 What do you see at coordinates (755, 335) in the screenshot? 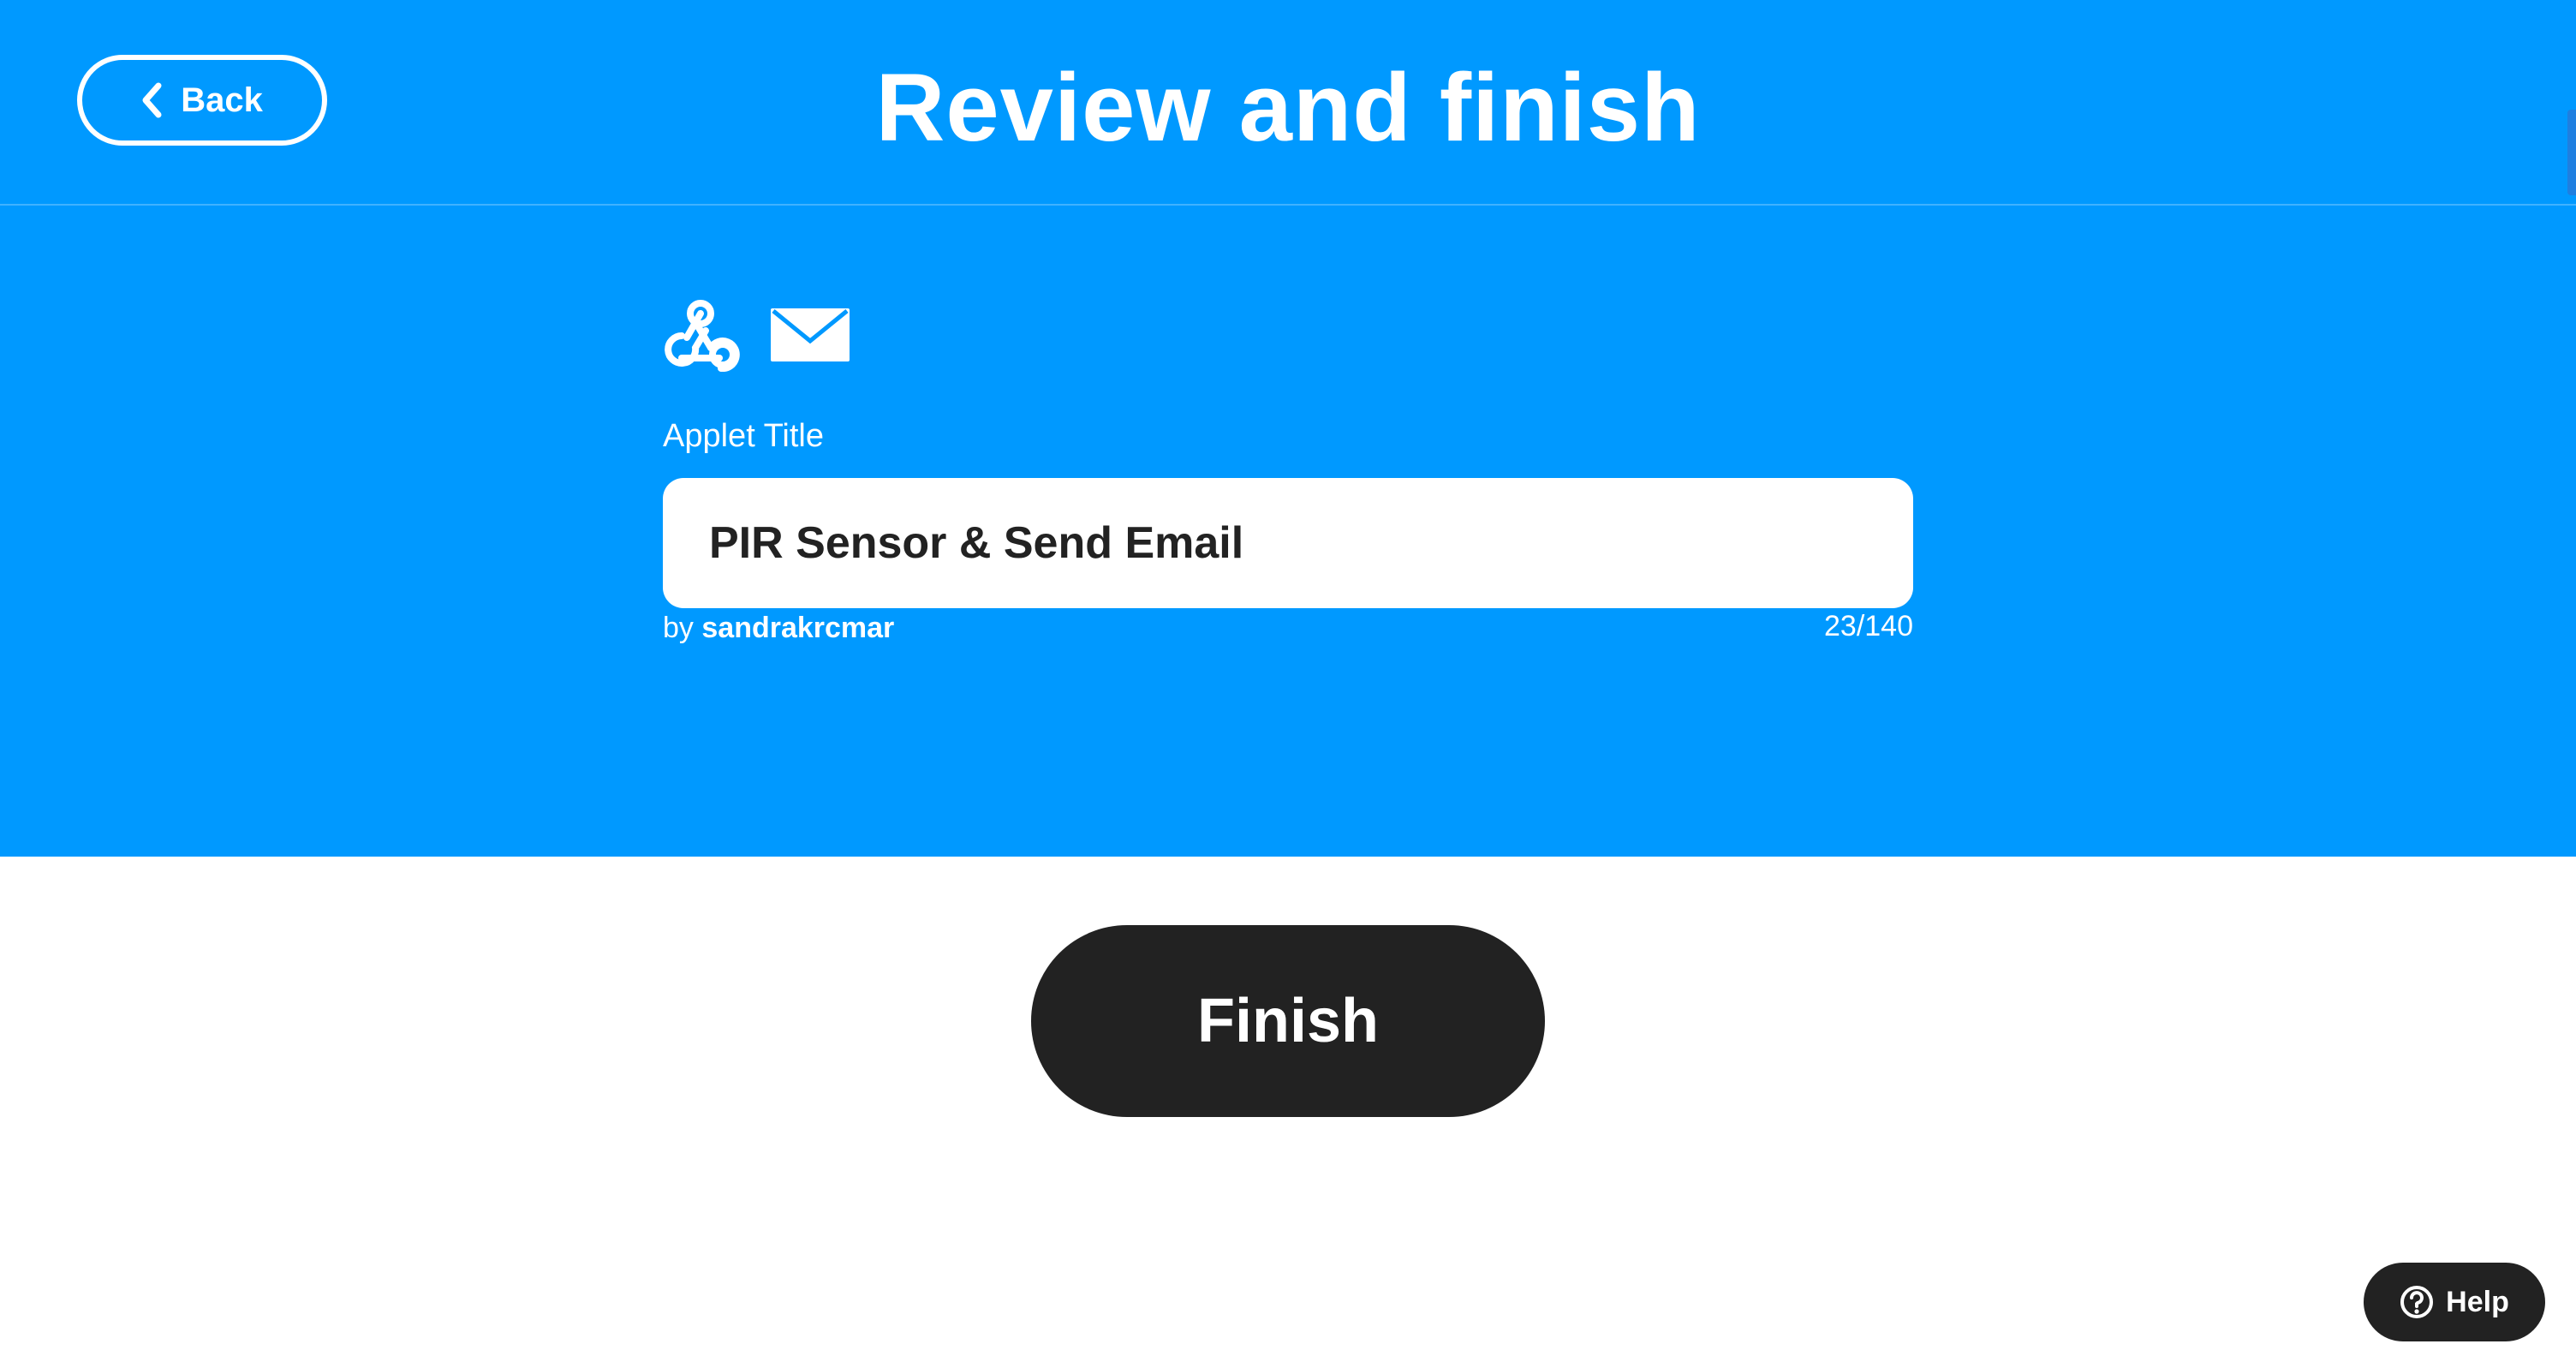
I see `service-icons` at bounding box center [755, 335].